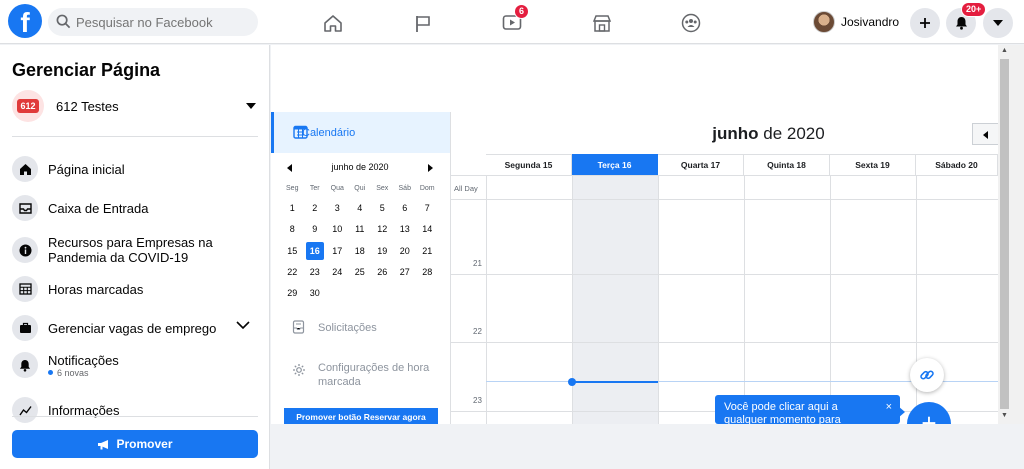 This screenshot has width=1024, height=469. I want to click on mini-calendar-day: 24, so click(337, 272).